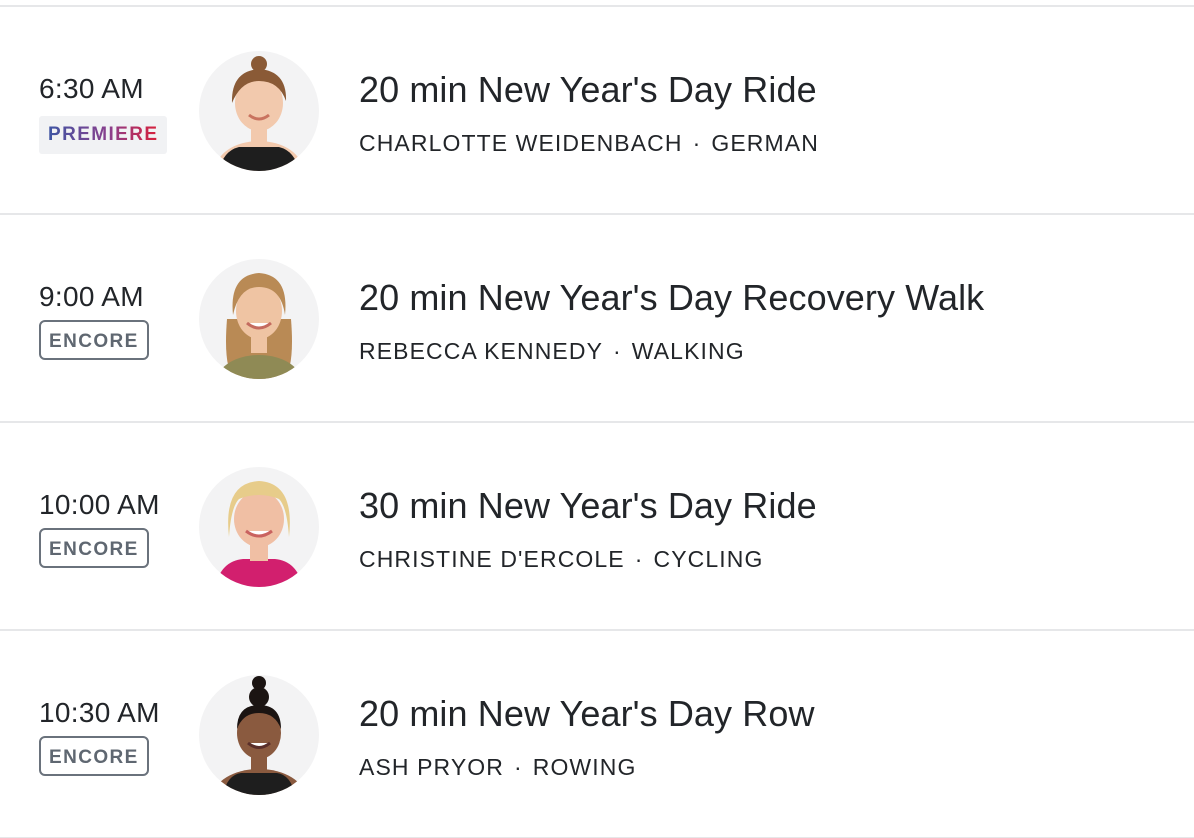 The image size is (1194, 838). What do you see at coordinates (99, 504) in the screenshot?
I see `class-time: 10:00 AM` at bounding box center [99, 504].